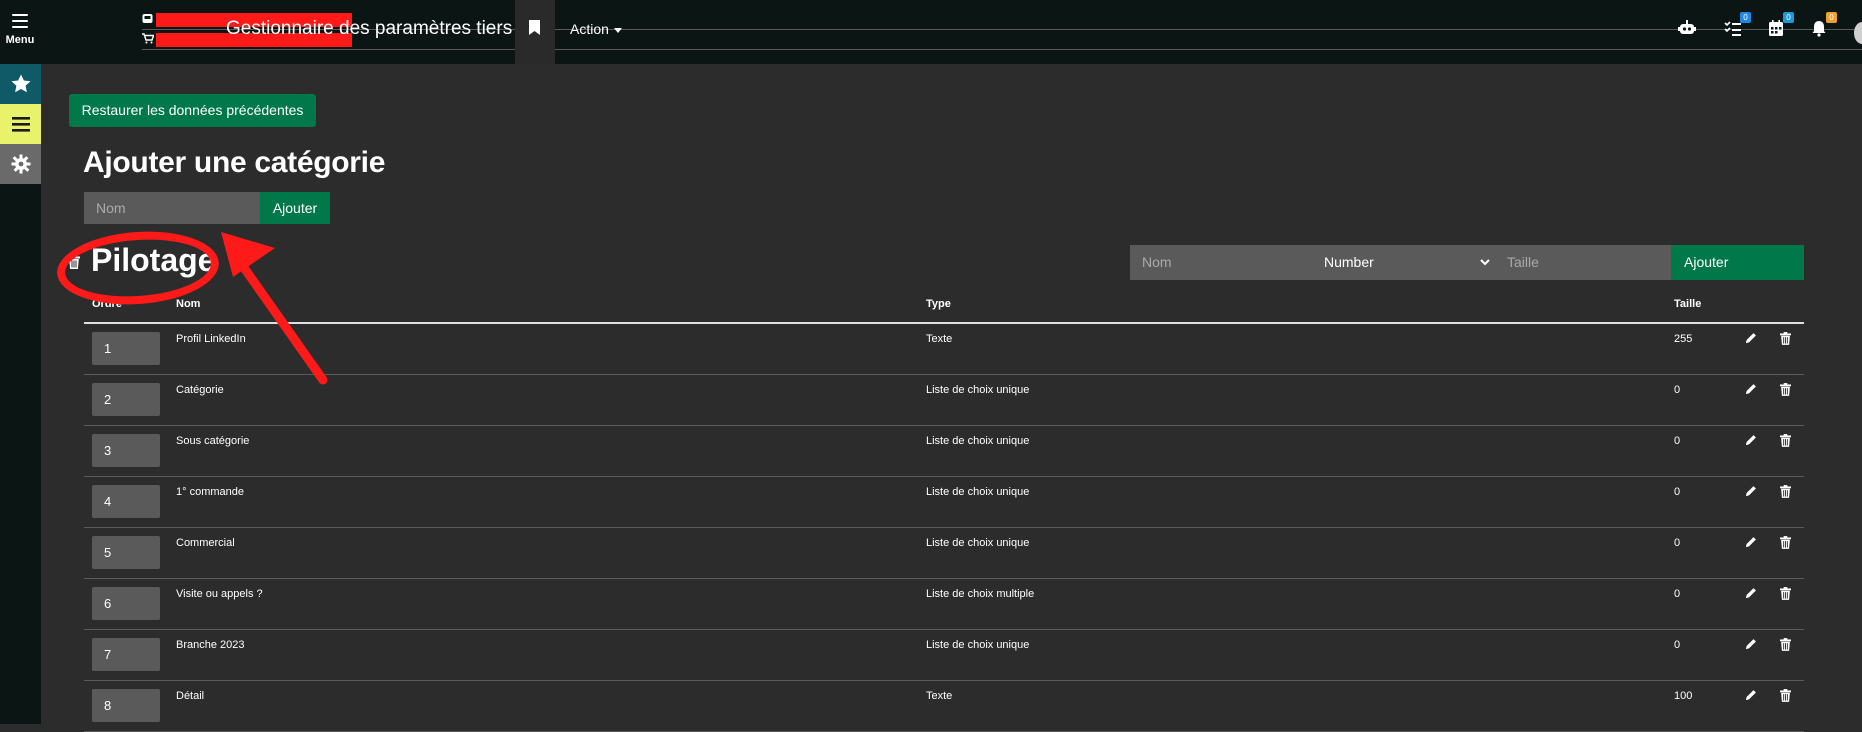  What do you see at coordinates (126, 603) in the screenshot?
I see `order-input: 6` at bounding box center [126, 603].